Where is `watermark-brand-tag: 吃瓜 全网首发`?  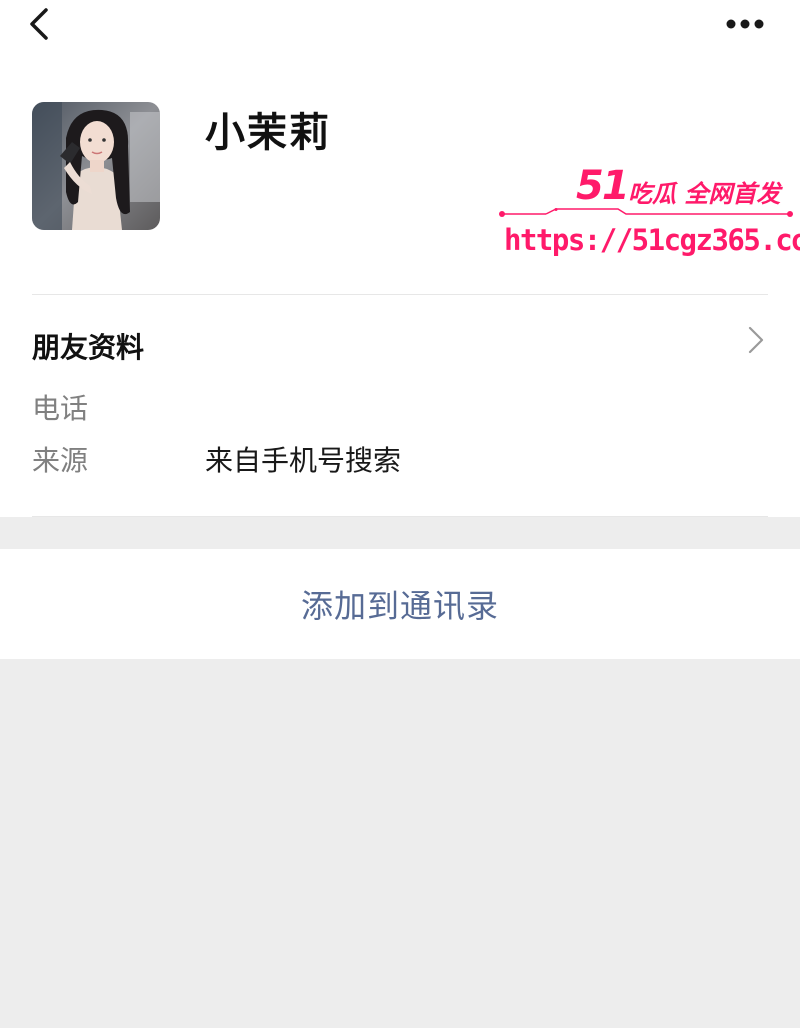
watermark-brand-tag: 吃瓜 全网首发 is located at coordinates (704, 194).